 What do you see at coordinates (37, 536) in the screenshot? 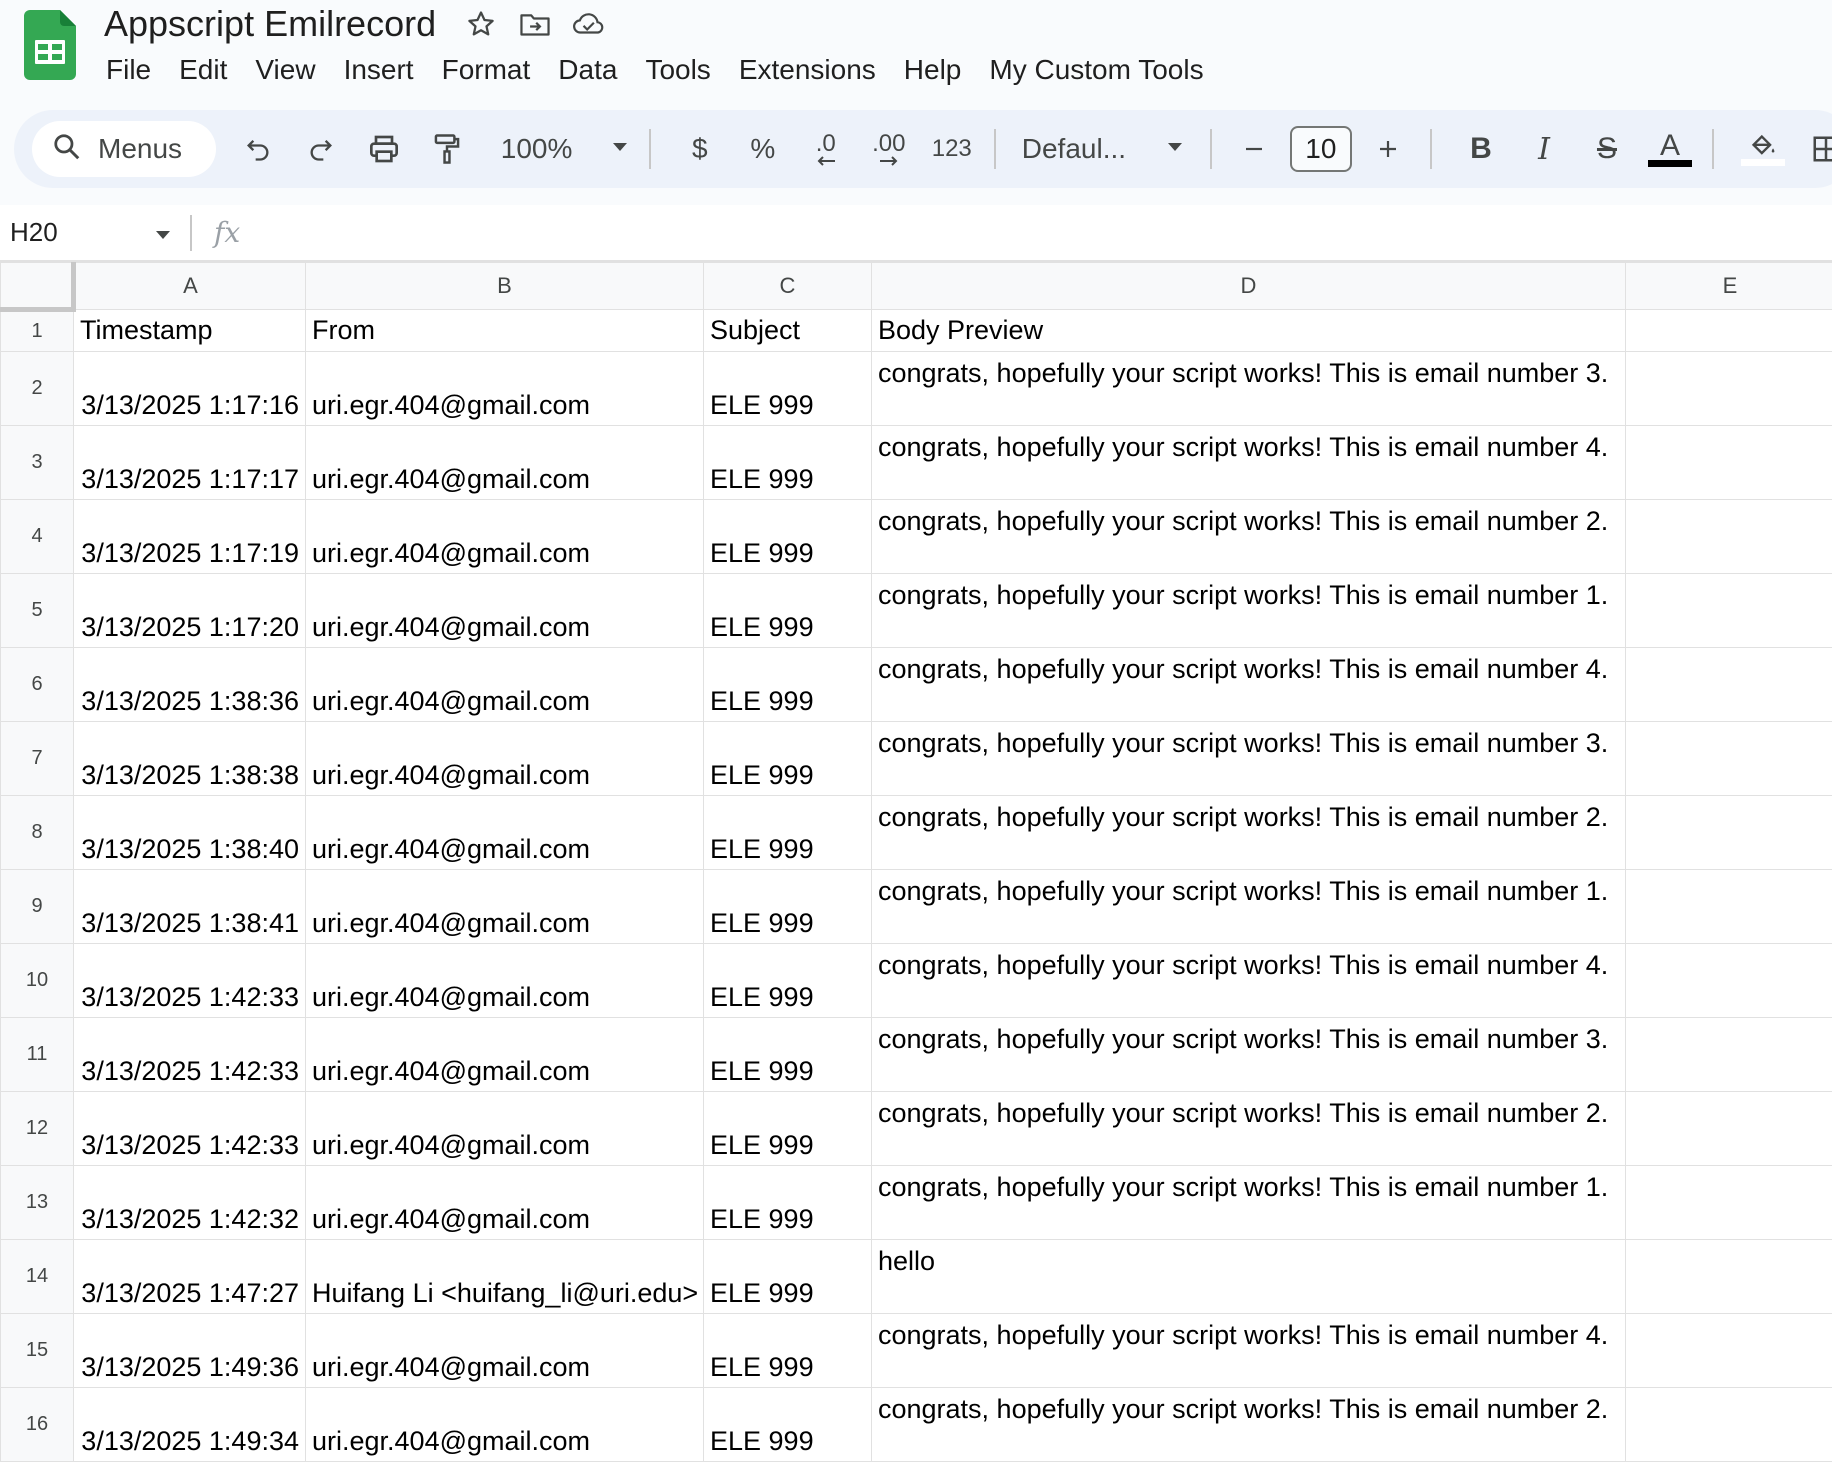
I see `row-header: 4` at bounding box center [37, 536].